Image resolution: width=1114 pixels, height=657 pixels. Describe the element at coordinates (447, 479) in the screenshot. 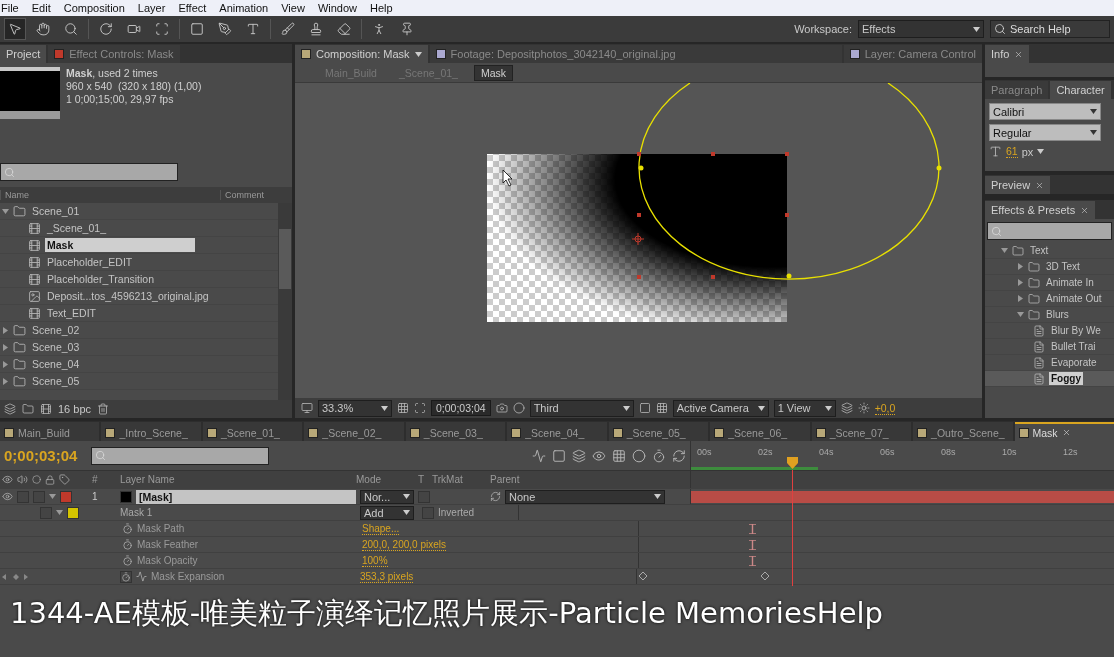

I see `column-header: TrkMat` at that location.